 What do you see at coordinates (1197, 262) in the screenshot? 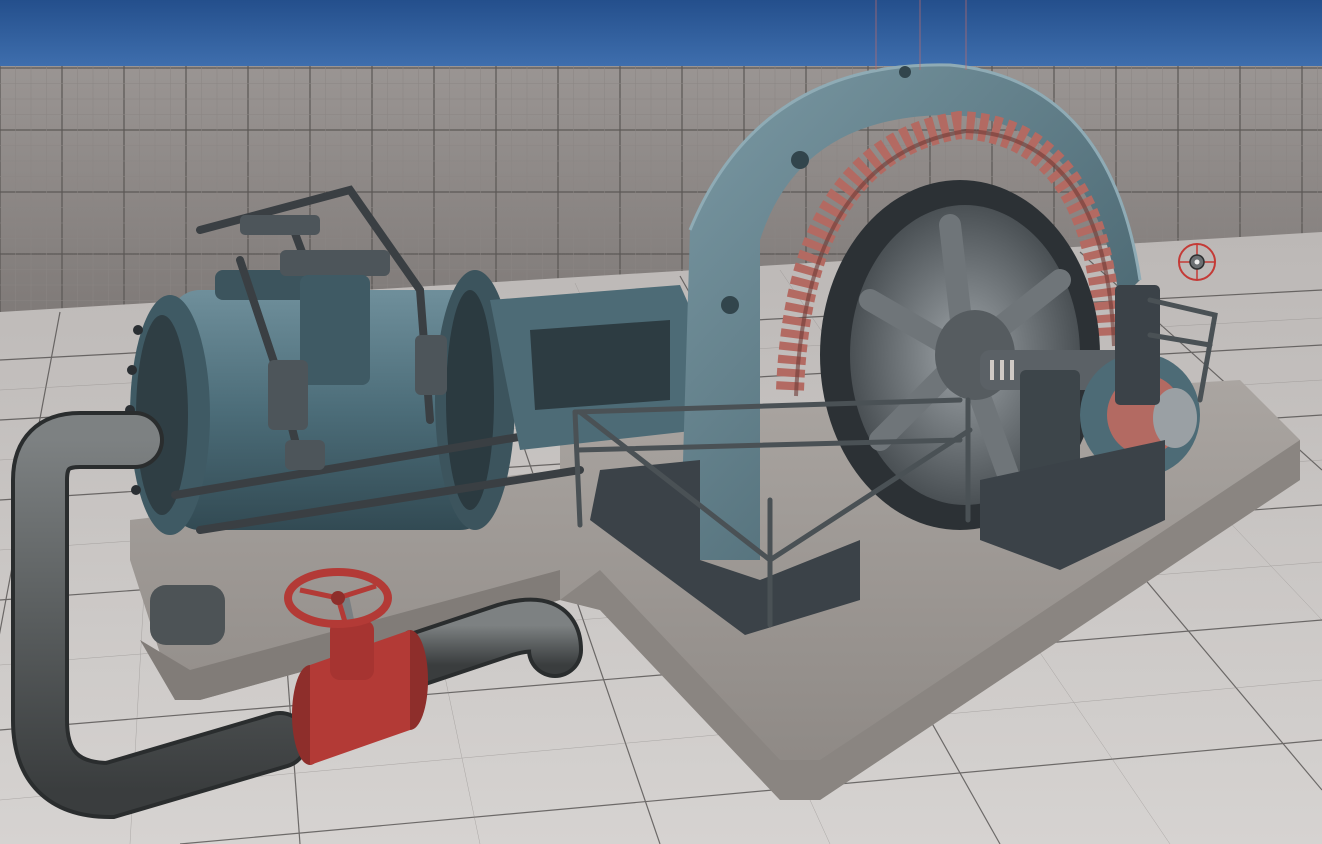
I see `reflection-capture-icon` at bounding box center [1197, 262].